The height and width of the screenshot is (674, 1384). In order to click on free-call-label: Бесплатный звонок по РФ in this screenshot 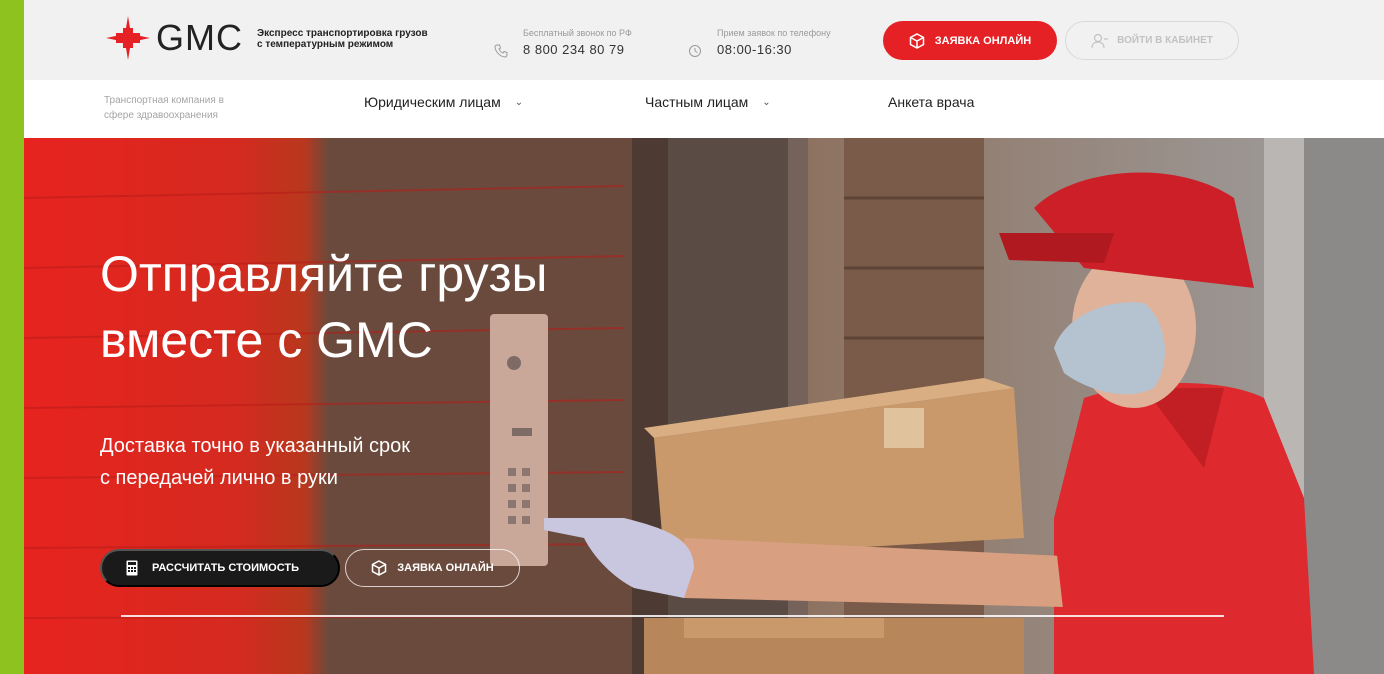, I will do `click(577, 33)`.